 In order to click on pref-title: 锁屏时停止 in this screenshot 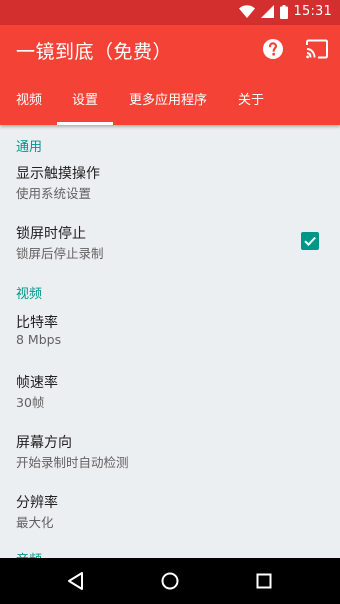, I will do `click(51, 234)`.